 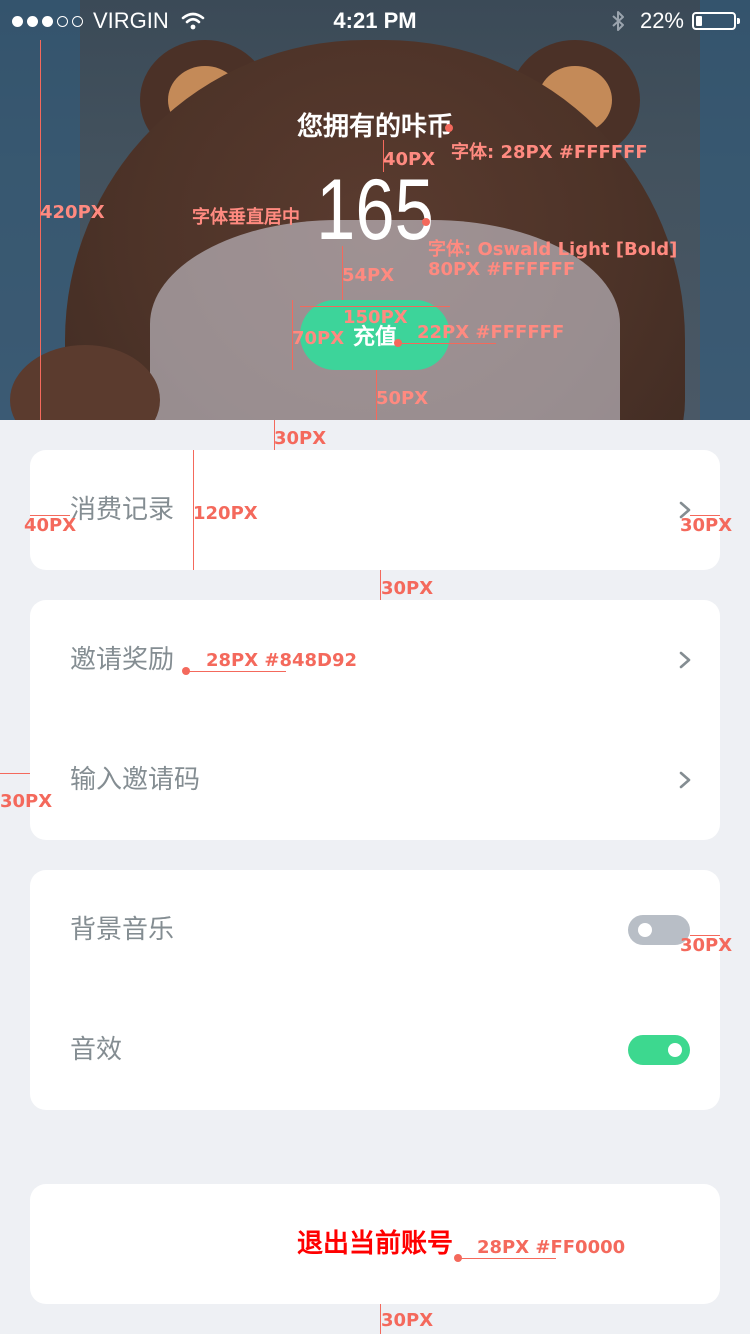 What do you see at coordinates (491, 332) in the screenshot?
I see `annotation-button-font: 22PX #FFFFFF` at bounding box center [491, 332].